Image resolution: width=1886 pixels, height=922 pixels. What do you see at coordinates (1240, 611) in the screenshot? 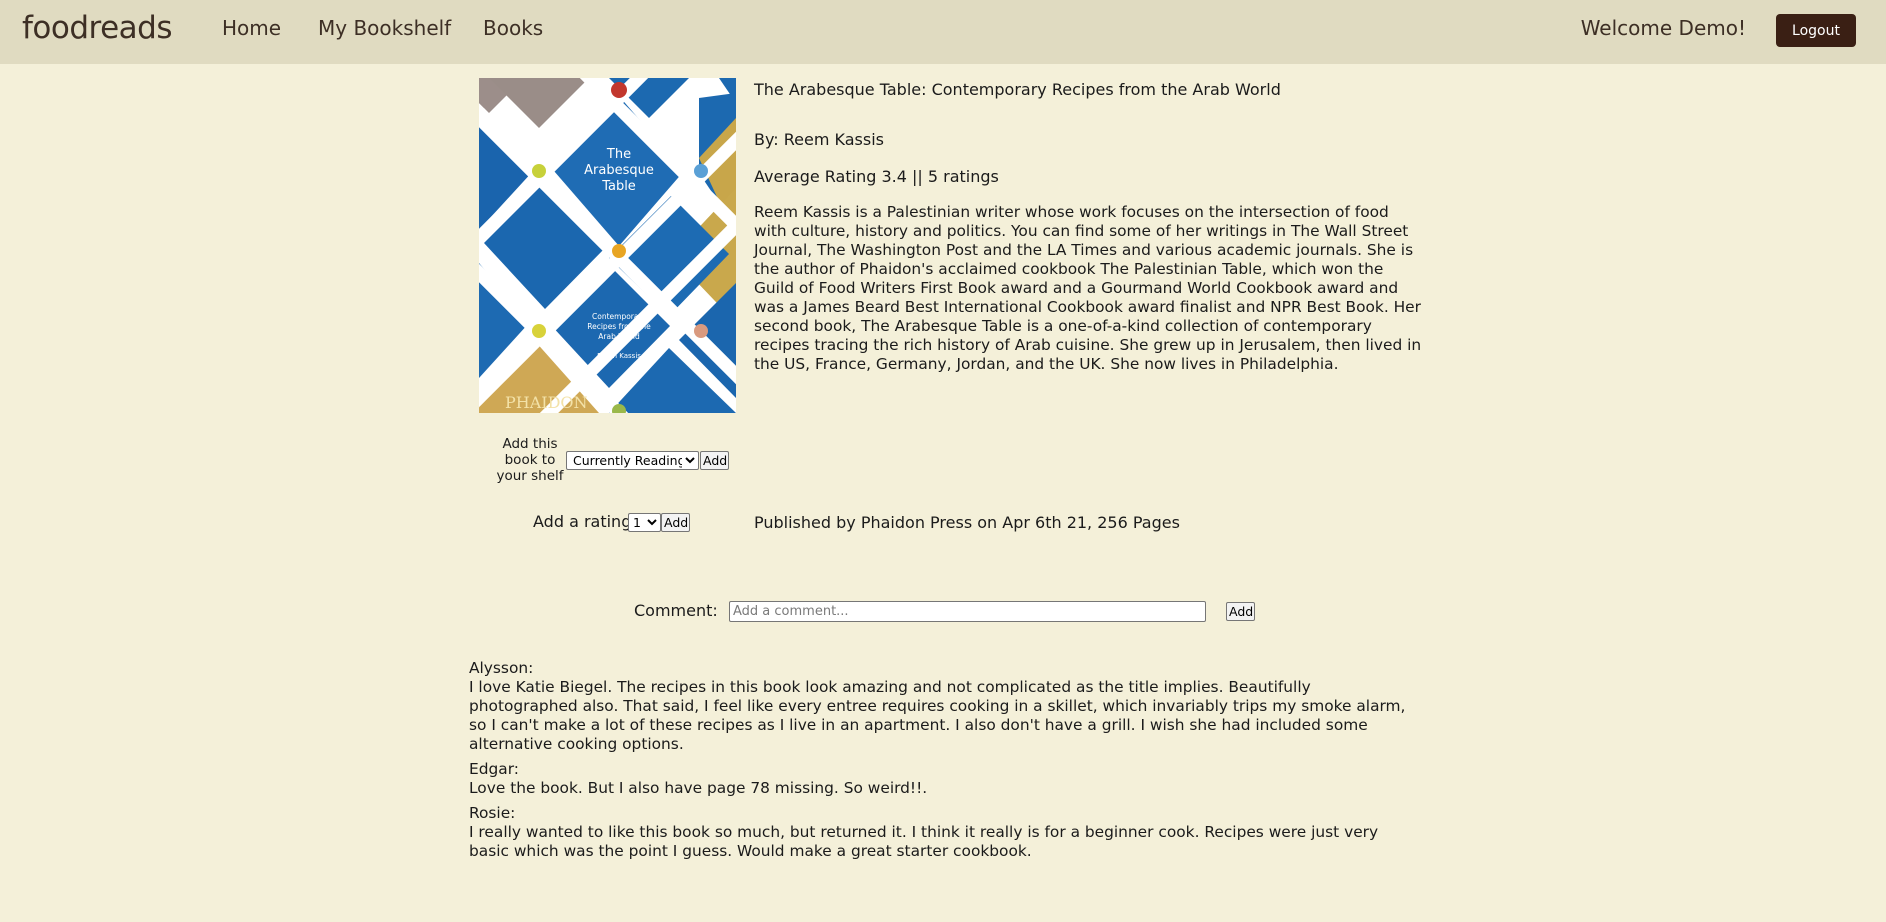
I see `add-comment-button: Add` at bounding box center [1240, 611].